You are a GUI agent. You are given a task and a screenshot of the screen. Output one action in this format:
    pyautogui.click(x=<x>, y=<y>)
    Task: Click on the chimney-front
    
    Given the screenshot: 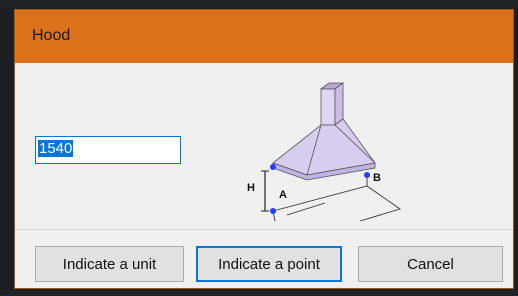 What is the action you would take?
    pyautogui.click(x=328, y=107)
    